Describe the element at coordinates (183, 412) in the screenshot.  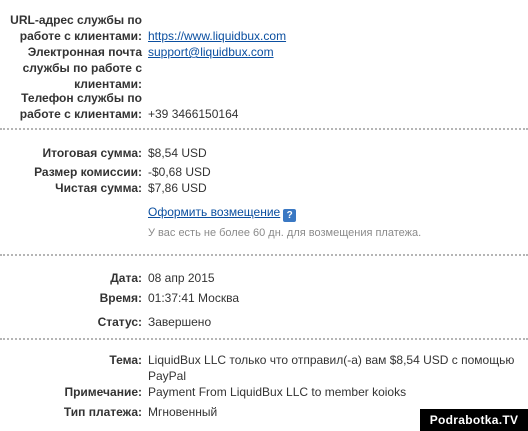
I see `payment-type-value: Мгновенный` at that location.